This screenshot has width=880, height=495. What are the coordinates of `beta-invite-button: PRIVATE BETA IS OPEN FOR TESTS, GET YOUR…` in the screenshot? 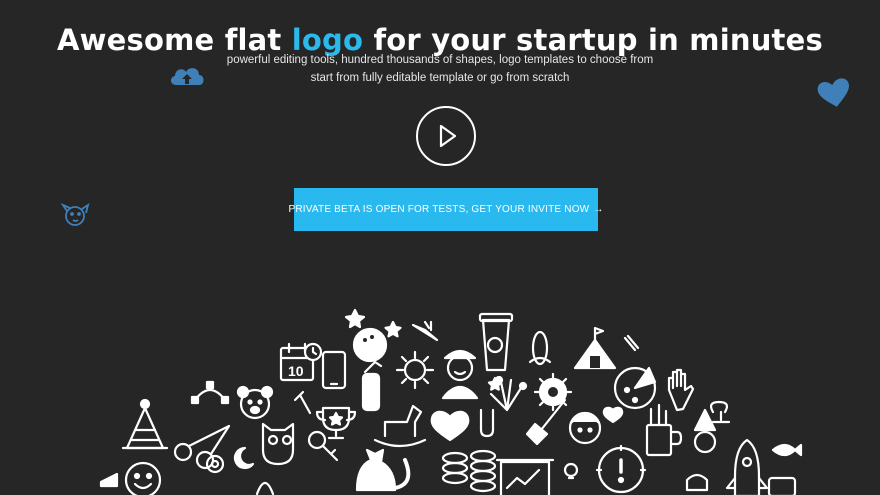 It's located at (446, 209).